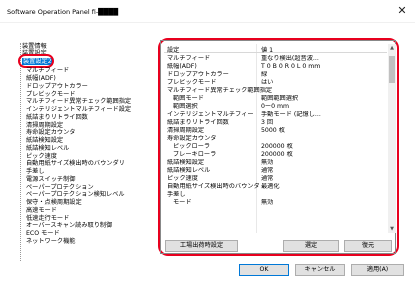 Image resolution: width=415 pixels, height=287 pixels. I want to click on cell-setting: 紙幅(ADF), so click(182, 66).